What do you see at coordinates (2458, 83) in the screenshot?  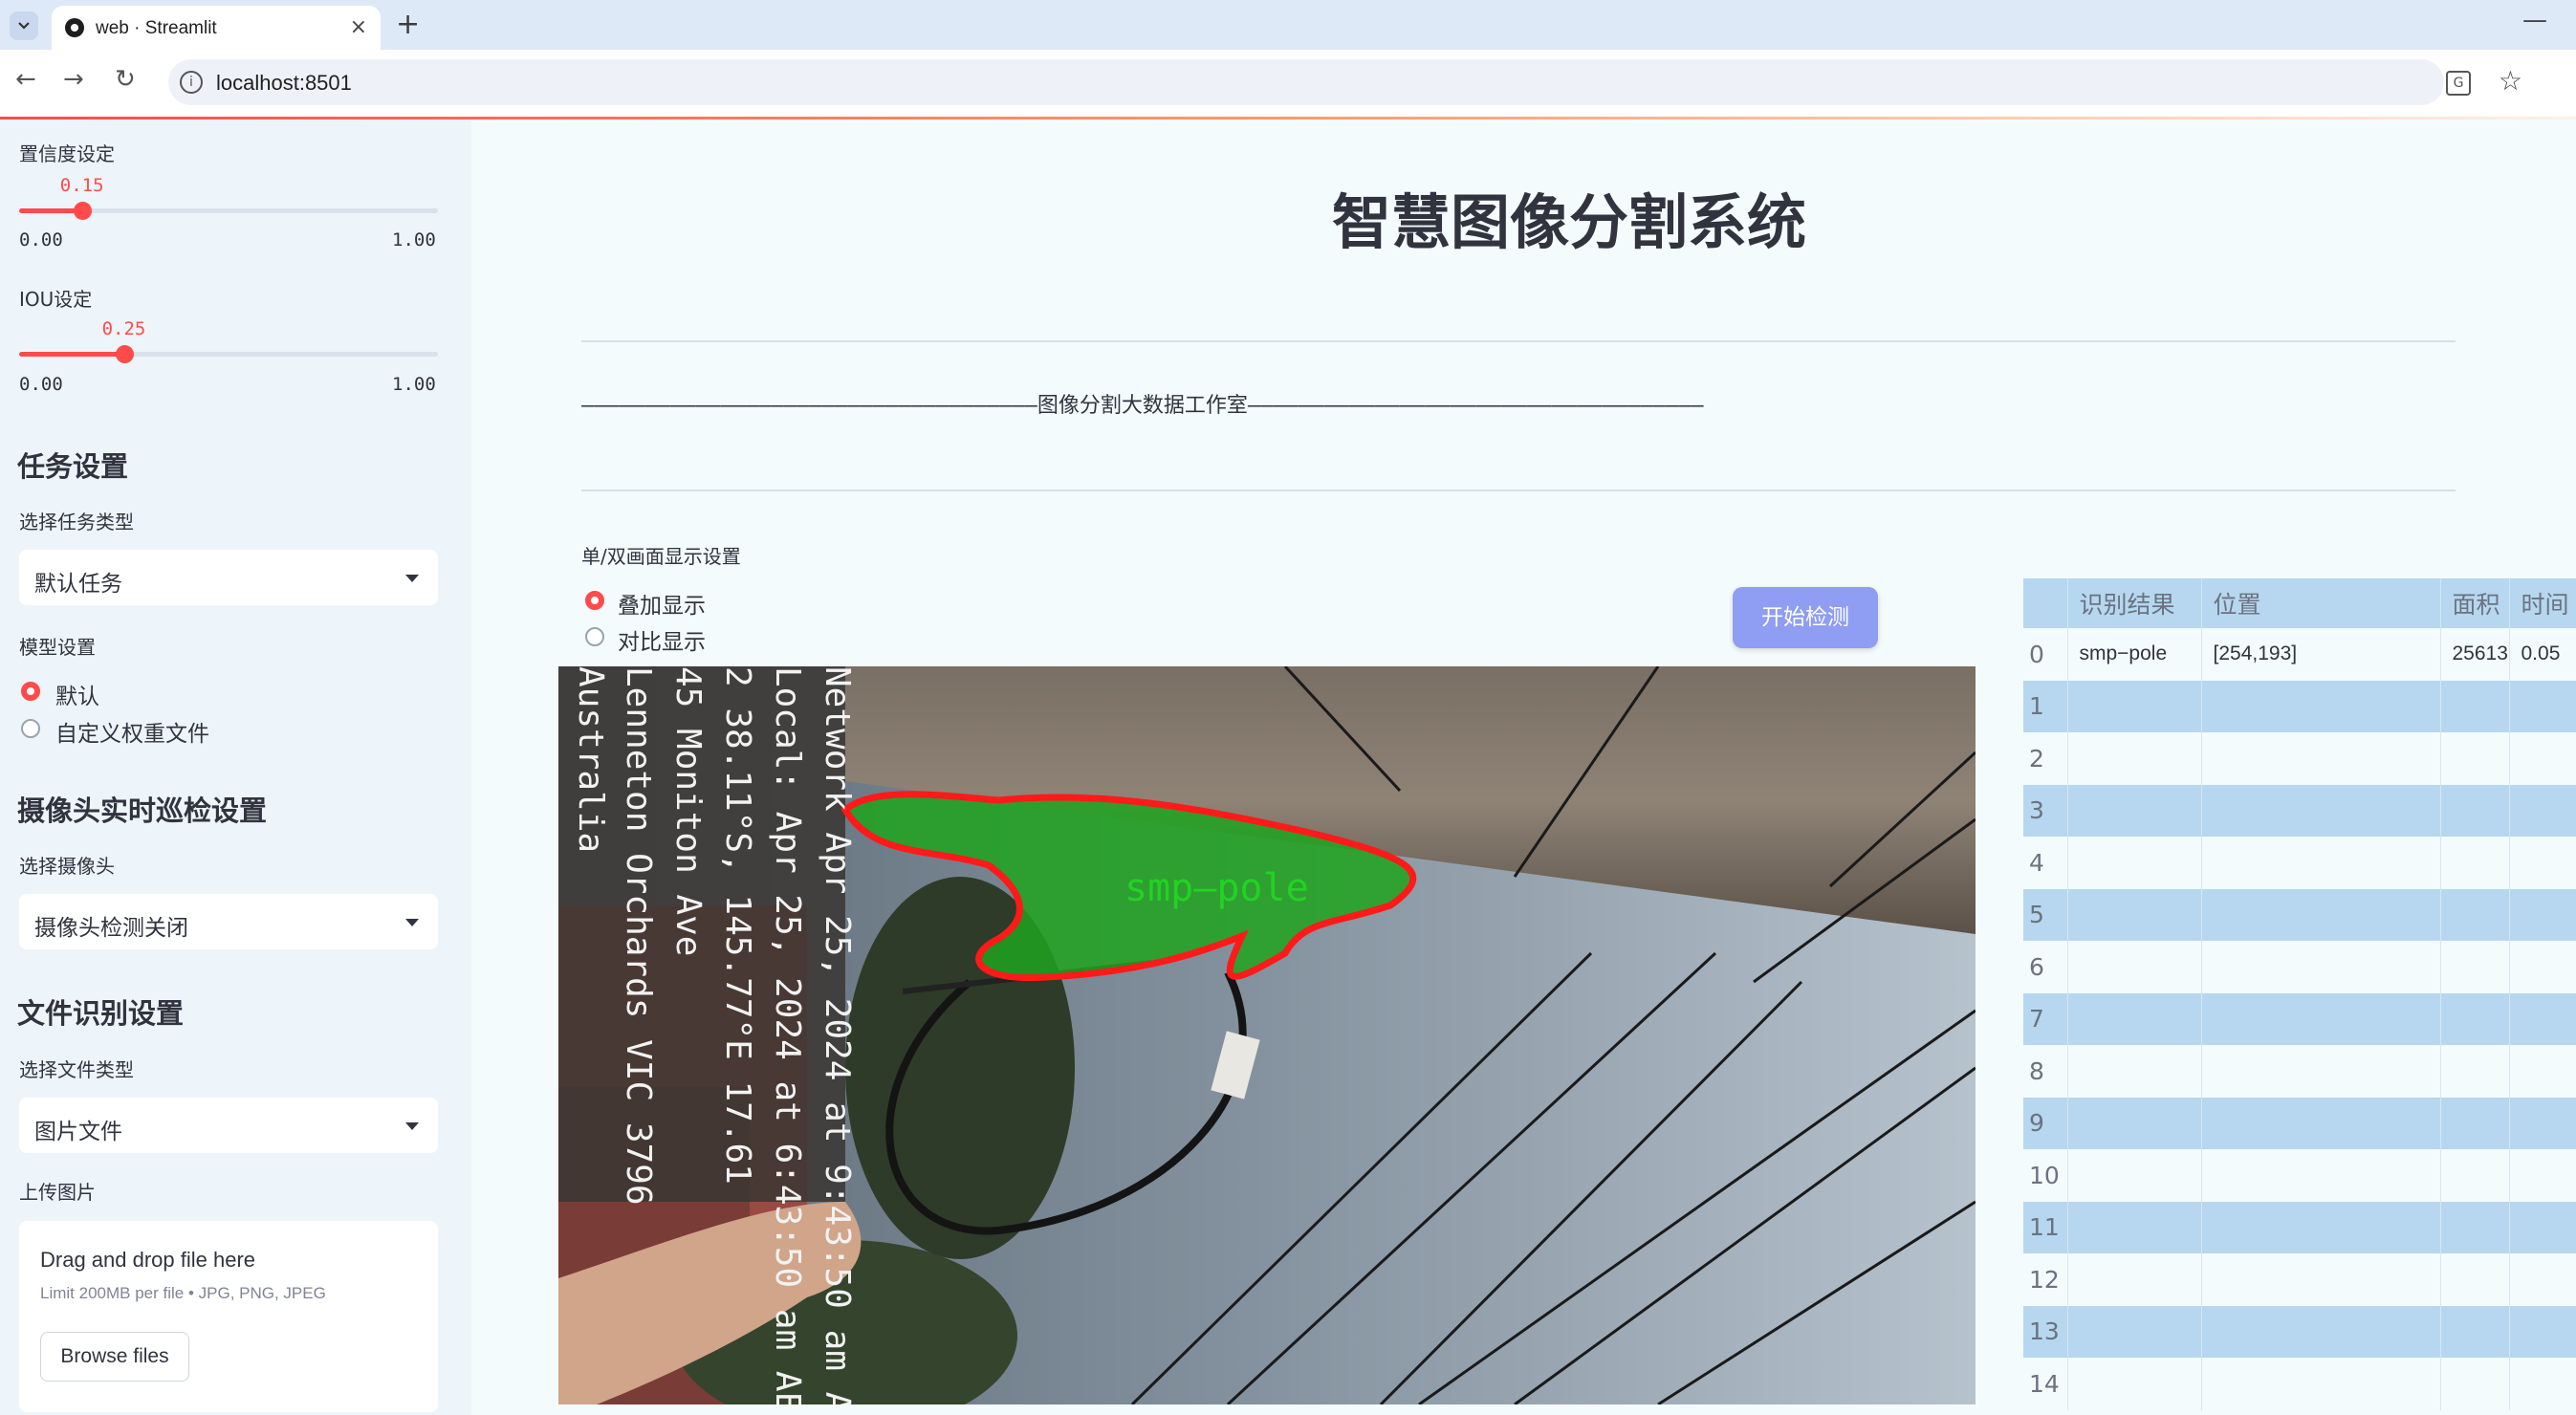 I see `translate-icon: G` at bounding box center [2458, 83].